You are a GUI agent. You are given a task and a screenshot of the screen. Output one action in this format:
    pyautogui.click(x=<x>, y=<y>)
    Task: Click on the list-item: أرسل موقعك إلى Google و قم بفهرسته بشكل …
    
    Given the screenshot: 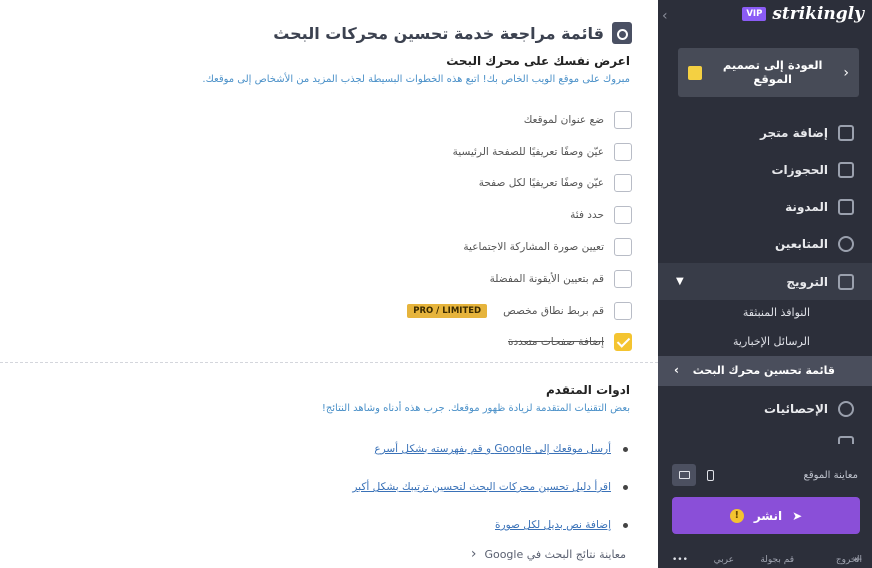 What is the action you would take?
    pyautogui.click(x=463, y=449)
    